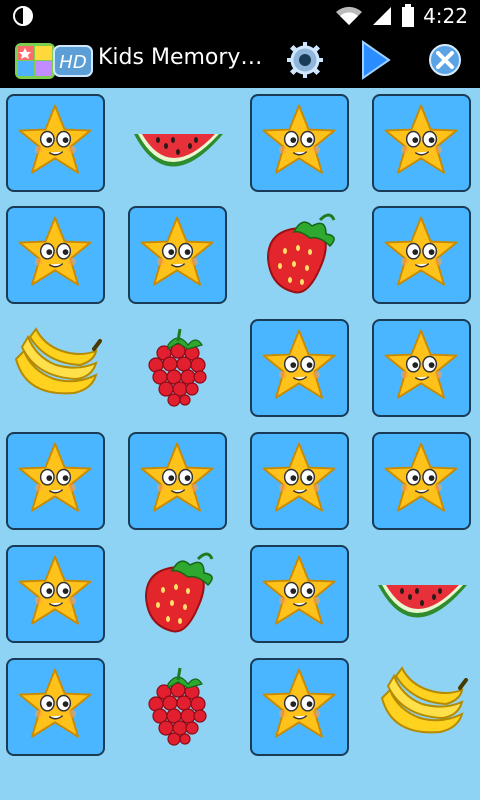  I want to click on wifi-icon, so click(349, 16).